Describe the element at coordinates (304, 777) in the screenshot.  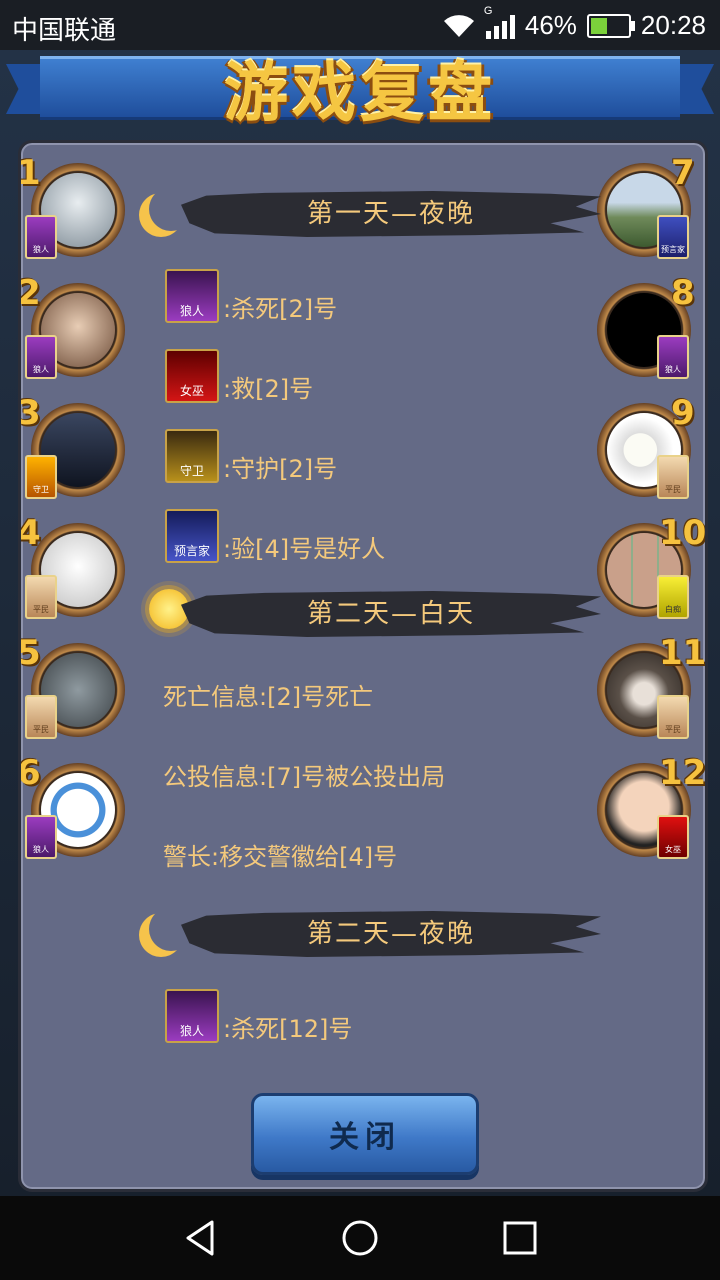
I see `vote-info: 公投信息:[7]号被公投出局` at that location.